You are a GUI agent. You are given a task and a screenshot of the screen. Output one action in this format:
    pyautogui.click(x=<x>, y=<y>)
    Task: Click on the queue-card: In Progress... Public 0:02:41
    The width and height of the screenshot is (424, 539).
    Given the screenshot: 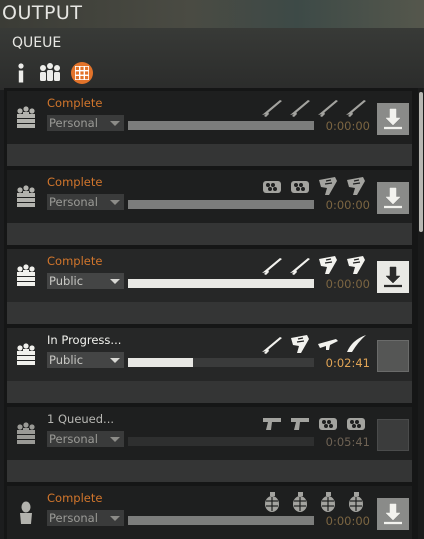 What is the action you would take?
    pyautogui.click(x=209, y=365)
    